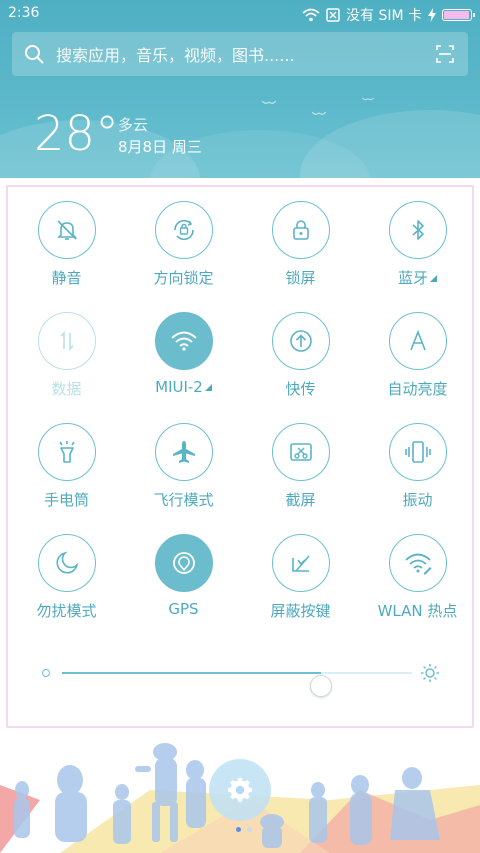  What do you see at coordinates (46, 673) in the screenshot?
I see `brightness-low-icon` at bounding box center [46, 673].